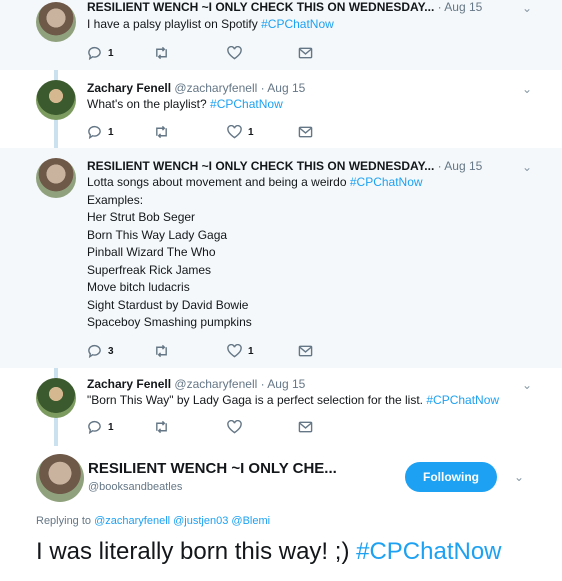  Describe the element at coordinates (138, 287) in the screenshot. I see `tweet-line: Move bitch ludacris` at that location.